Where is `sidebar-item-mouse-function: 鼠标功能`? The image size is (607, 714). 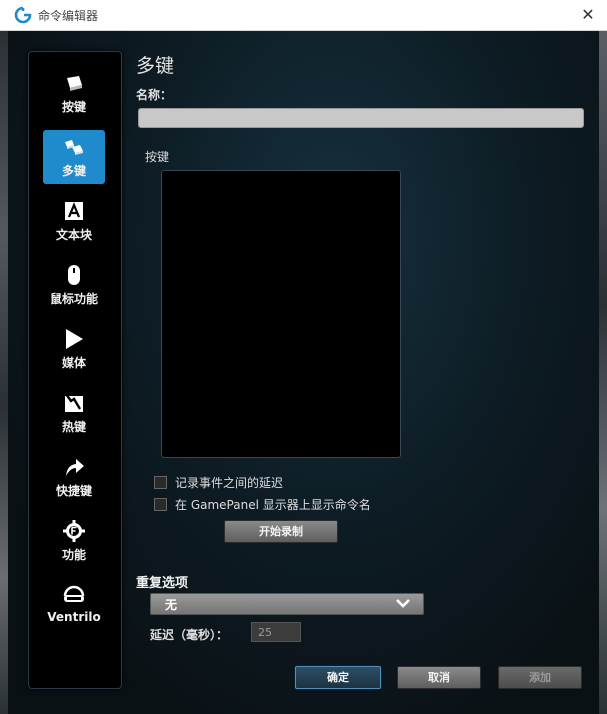 sidebar-item-mouse-function: 鼠标功能 is located at coordinates (74, 285).